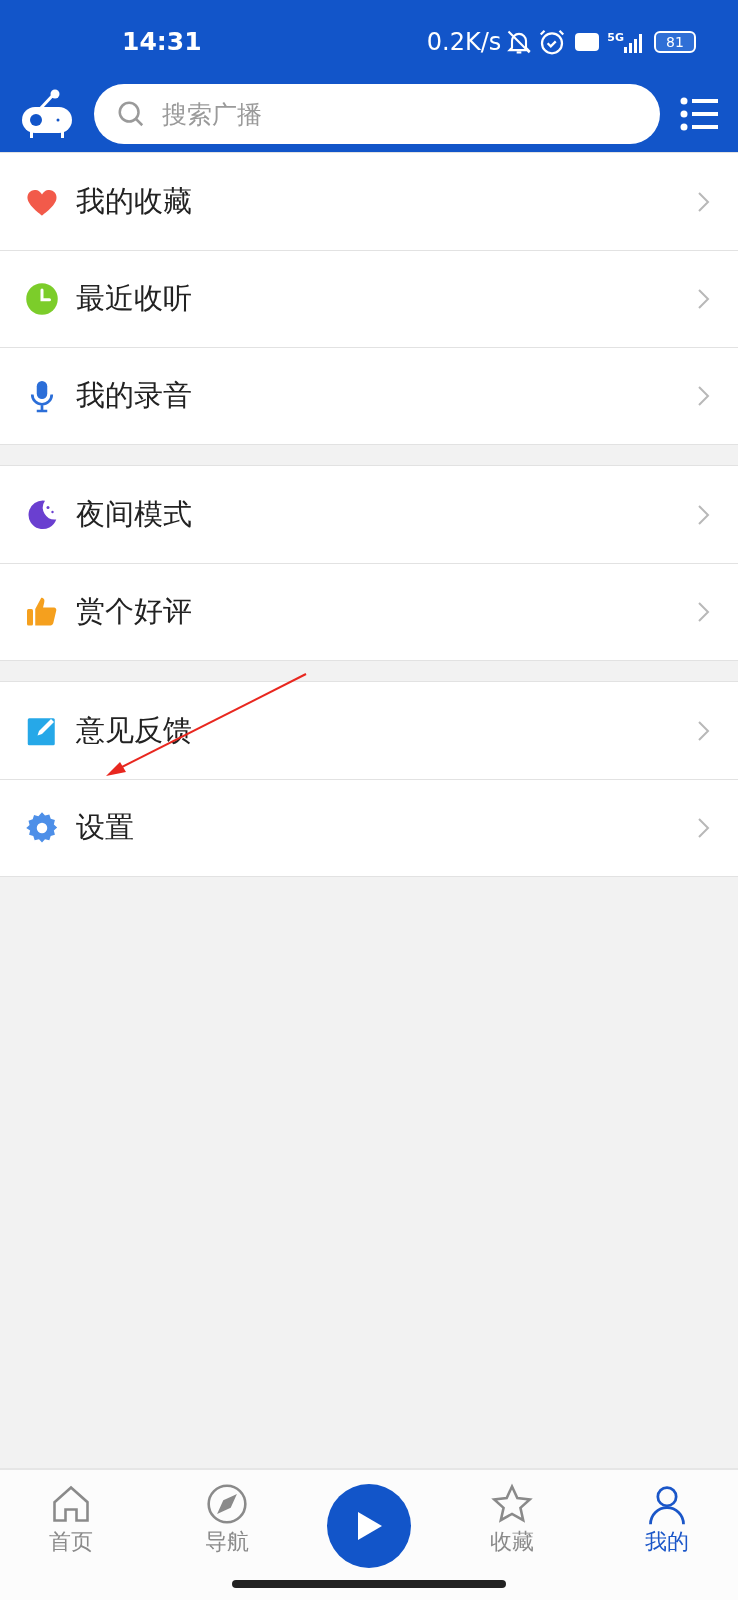 The width and height of the screenshot is (738, 1600). What do you see at coordinates (226, 1504) in the screenshot?
I see `compass-icon` at bounding box center [226, 1504].